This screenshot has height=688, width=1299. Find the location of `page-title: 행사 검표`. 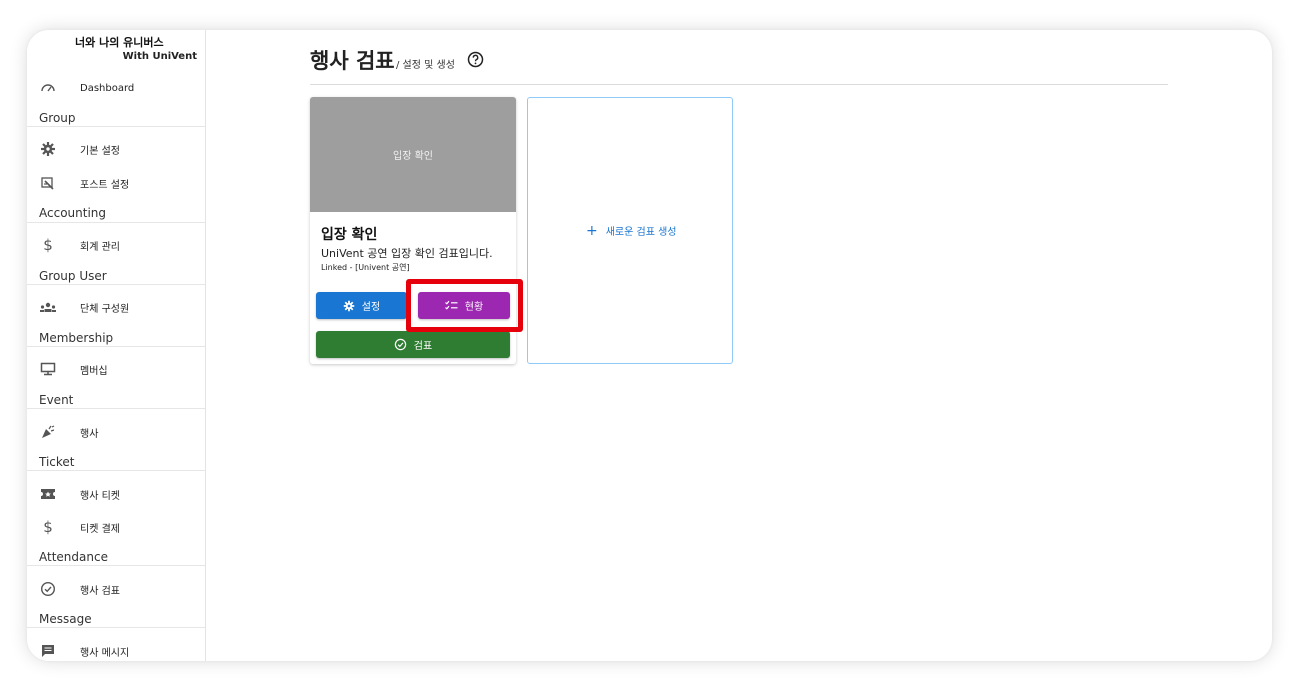

page-title: 행사 검표 is located at coordinates (352, 61).